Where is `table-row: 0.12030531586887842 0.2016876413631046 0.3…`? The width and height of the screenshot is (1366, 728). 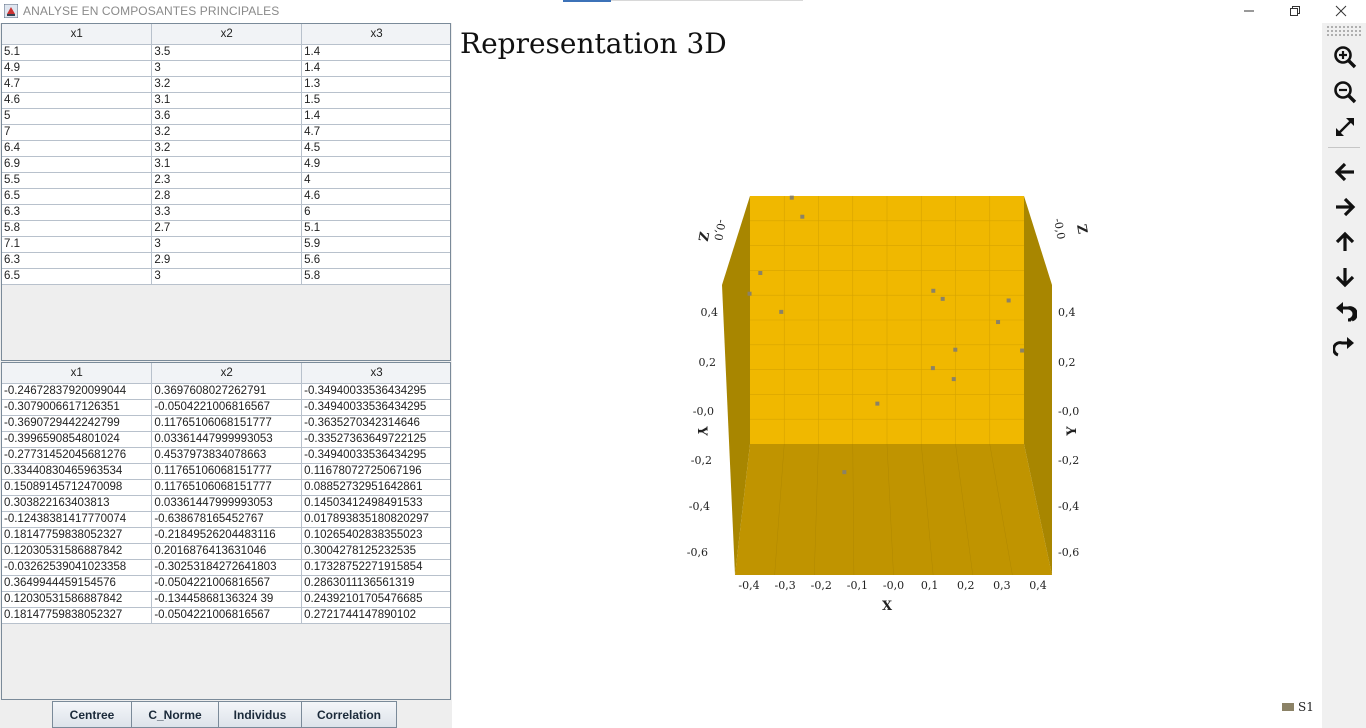 table-row: 0.12030531586887842 0.2016876413631046 0.3… is located at coordinates (226, 551).